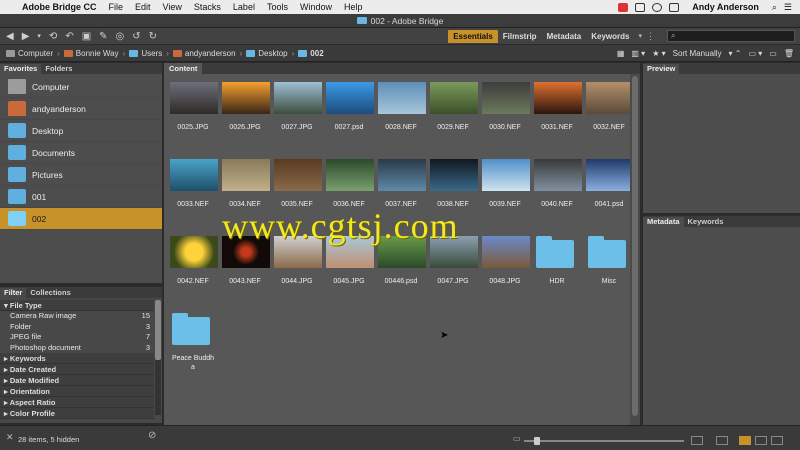  What do you see at coordinates (81, 197) in the screenshot?
I see `favorite-001: 001` at bounding box center [81, 197].